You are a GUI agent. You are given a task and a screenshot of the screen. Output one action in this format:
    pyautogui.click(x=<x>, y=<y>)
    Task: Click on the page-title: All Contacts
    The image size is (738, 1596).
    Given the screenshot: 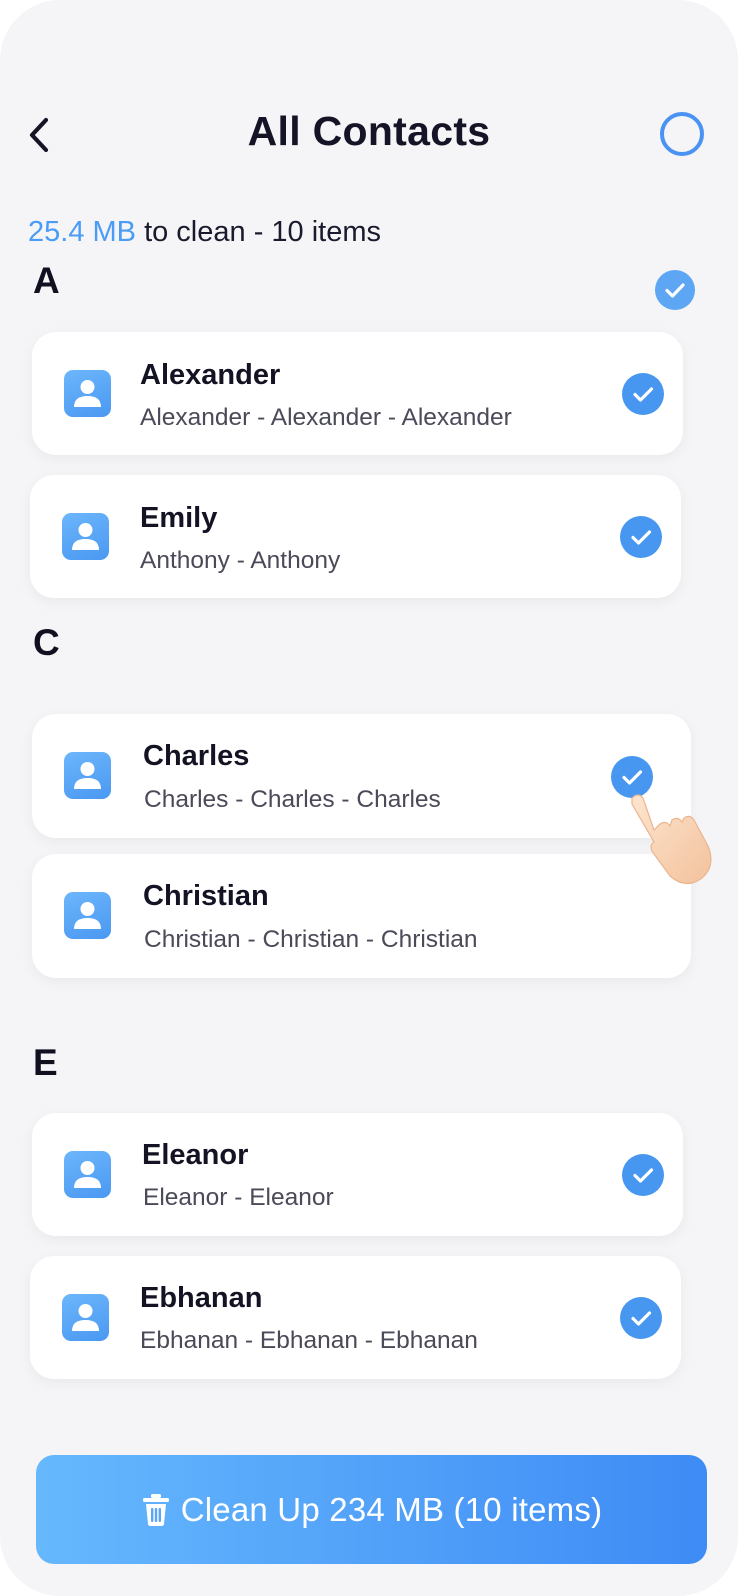 What is the action you would take?
    pyautogui.click(x=369, y=131)
    